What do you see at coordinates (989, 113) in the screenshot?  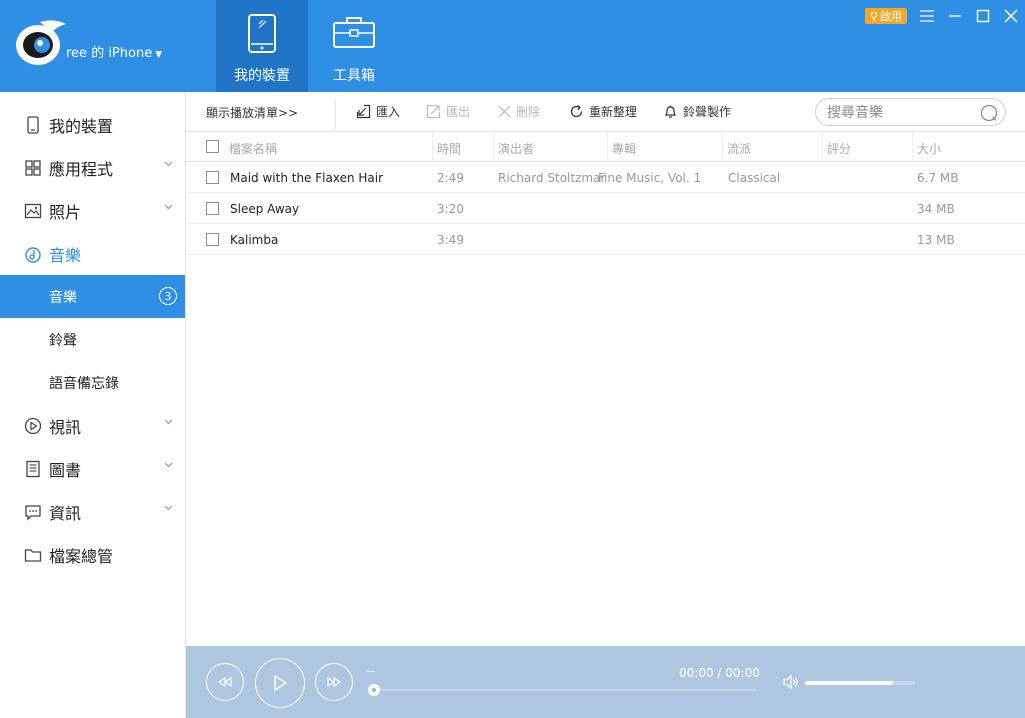 I see `search-icon` at bounding box center [989, 113].